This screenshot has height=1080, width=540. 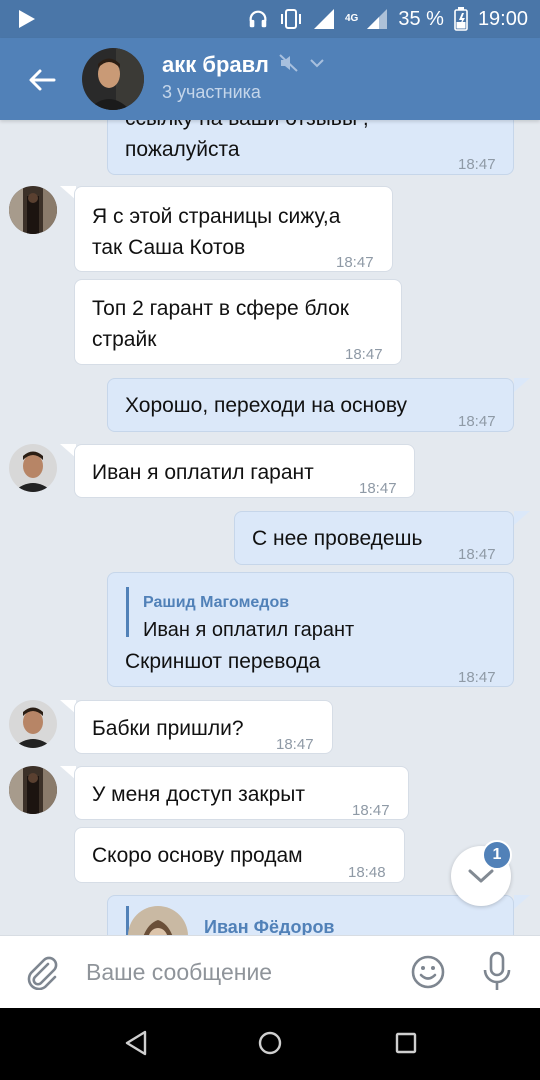 I want to click on message-time: 18:48, so click(x=367, y=872).